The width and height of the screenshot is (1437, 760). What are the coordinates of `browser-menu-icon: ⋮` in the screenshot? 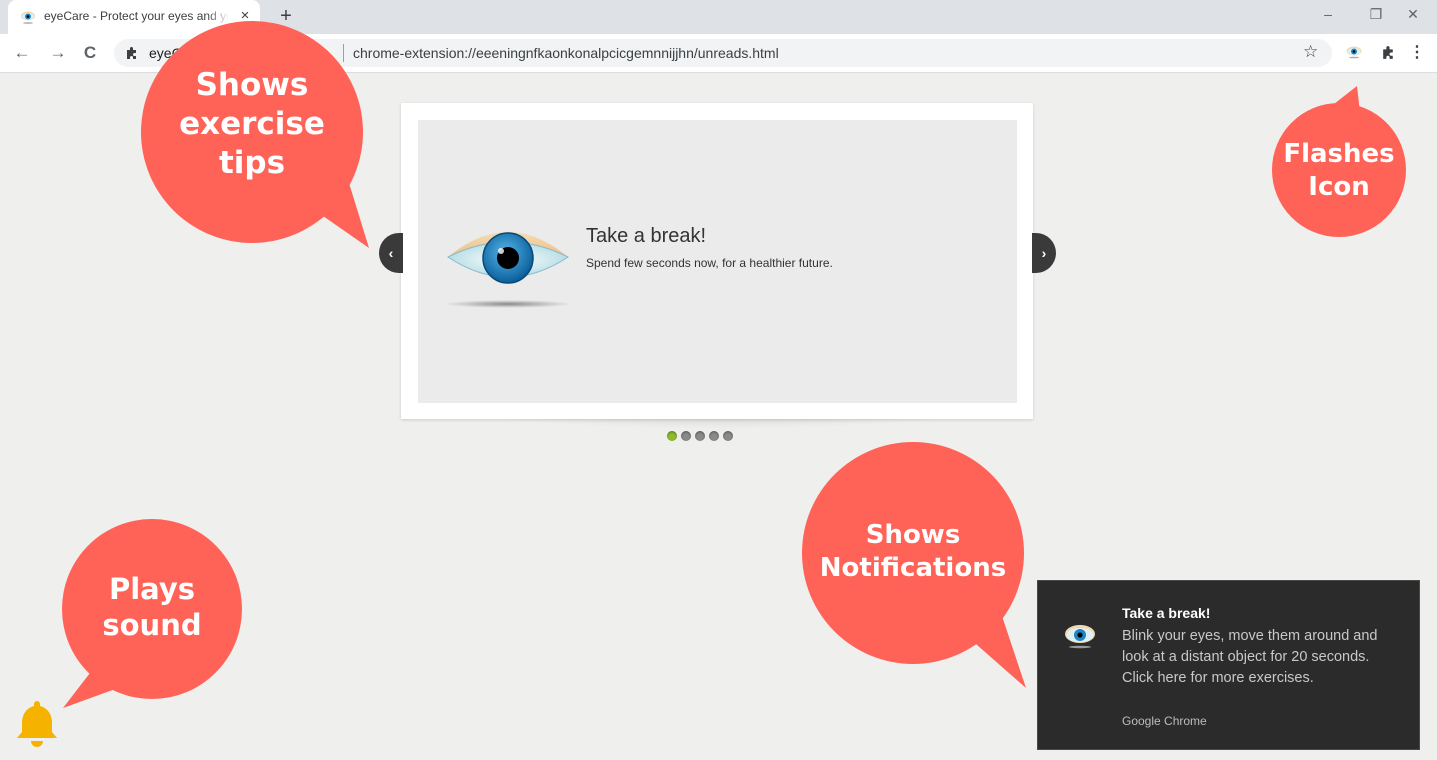 It's located at (1417, 53).